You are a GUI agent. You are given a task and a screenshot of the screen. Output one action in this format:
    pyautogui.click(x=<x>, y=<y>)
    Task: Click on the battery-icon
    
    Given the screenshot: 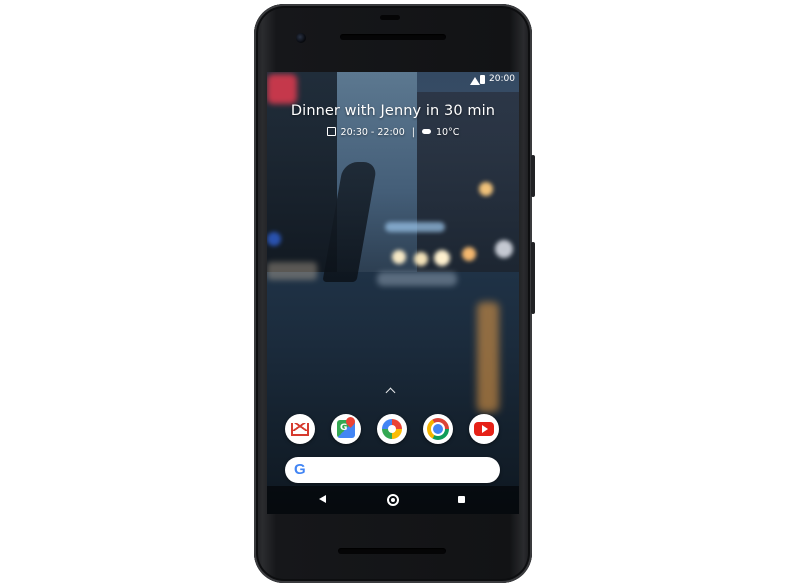 What is the action you would take?
    pyautogui.click(x=482, y=79)
    